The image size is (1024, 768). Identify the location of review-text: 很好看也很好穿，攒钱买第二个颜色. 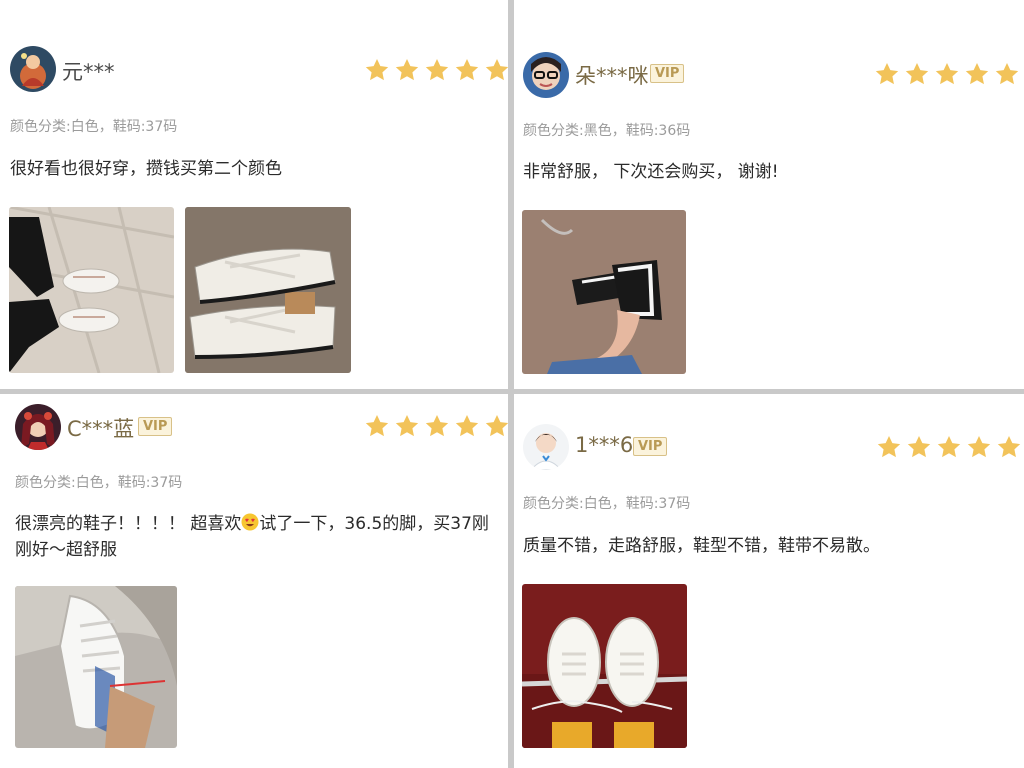
(146, 169).